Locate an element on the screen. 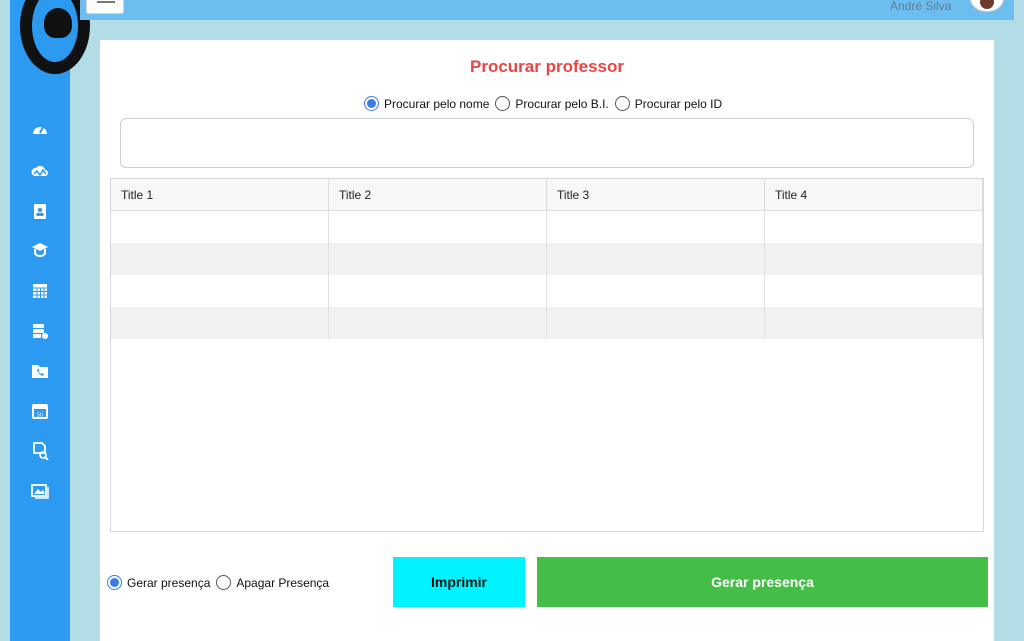 This screenshot has width=1024, height=641. sidebar is located at coordinates (40, 320).